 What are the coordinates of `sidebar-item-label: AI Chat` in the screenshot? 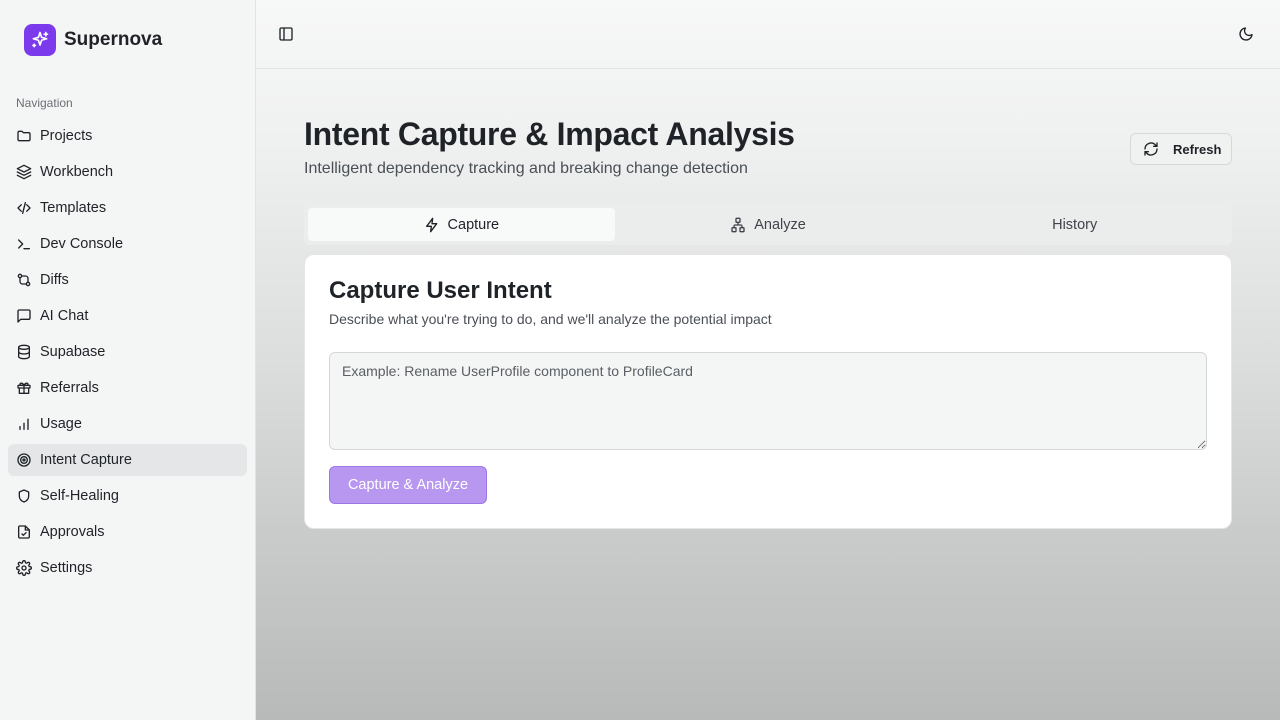 It's located at (64, 316).